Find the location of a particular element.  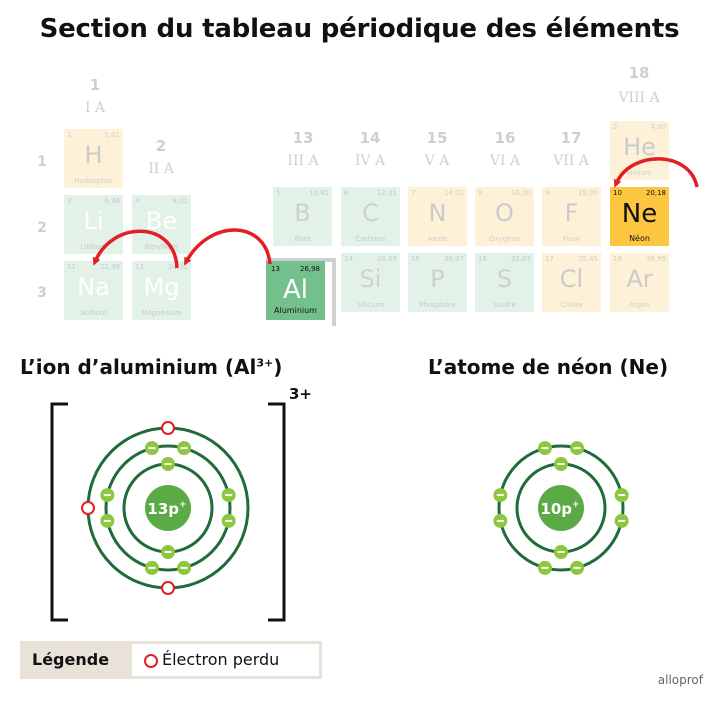

legend-item: Électron perdu is located at coordinates (225, 660).